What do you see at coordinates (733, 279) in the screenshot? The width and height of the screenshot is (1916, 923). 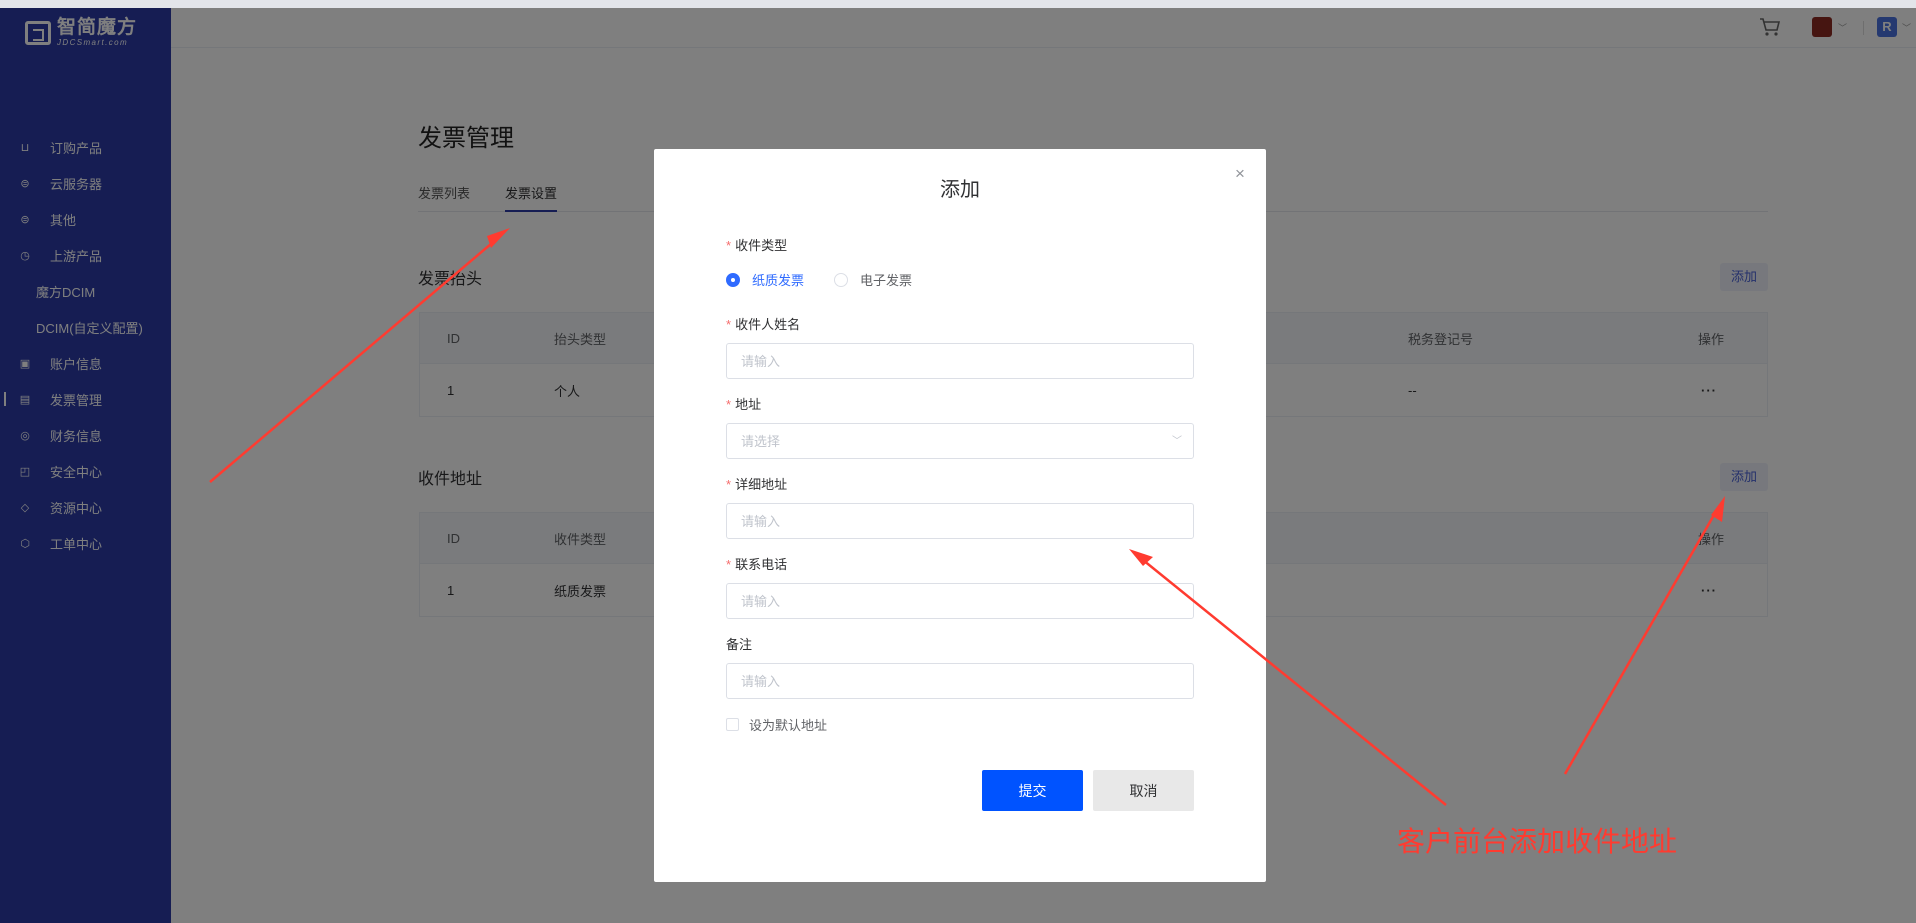 I see `radio-paper-invoice` at bounding box center [733, 279].